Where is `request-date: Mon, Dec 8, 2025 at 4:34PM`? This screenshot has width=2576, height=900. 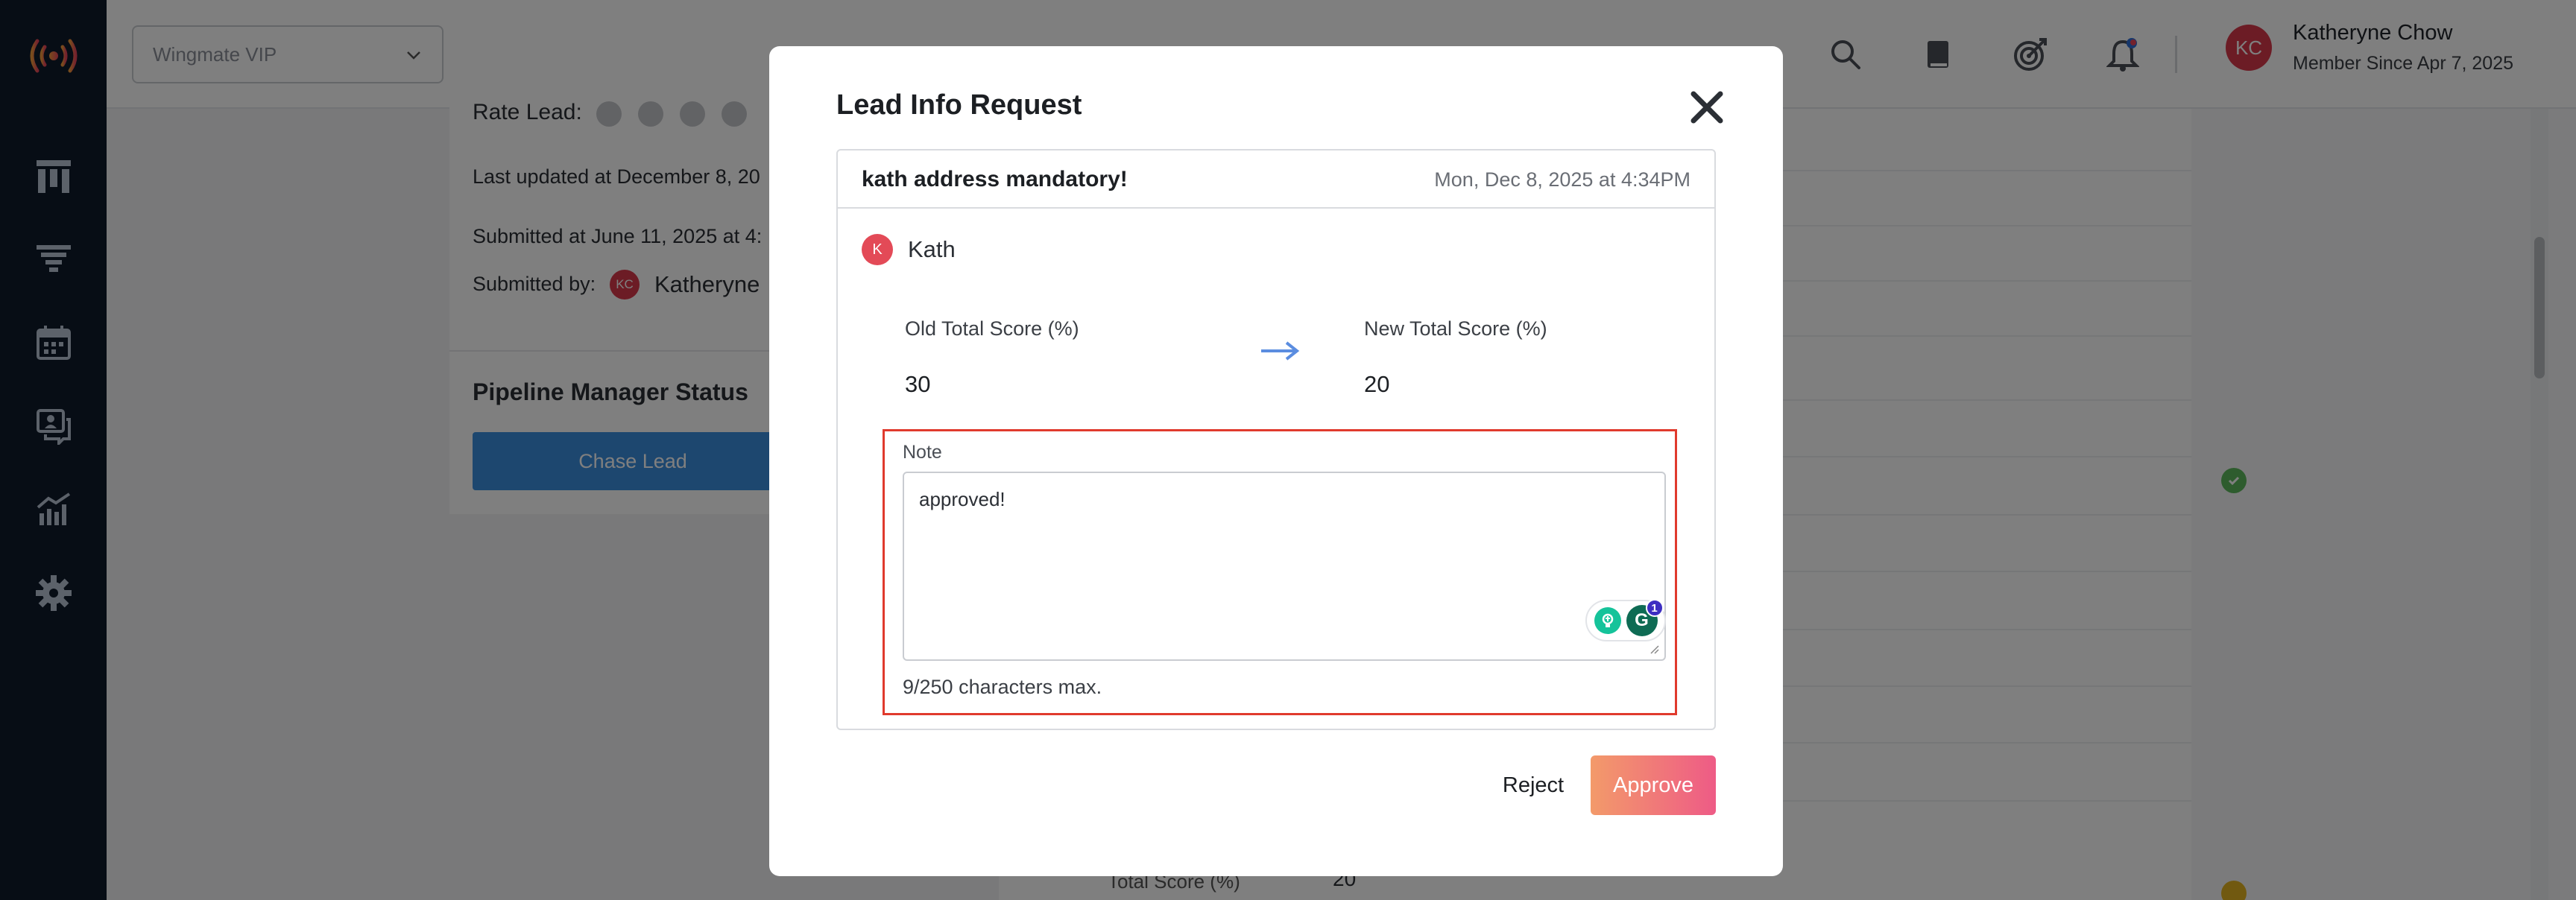
request-date: Mon, Dec 8, 2025 at 4:34PM is located at coordinates (1562, 179).